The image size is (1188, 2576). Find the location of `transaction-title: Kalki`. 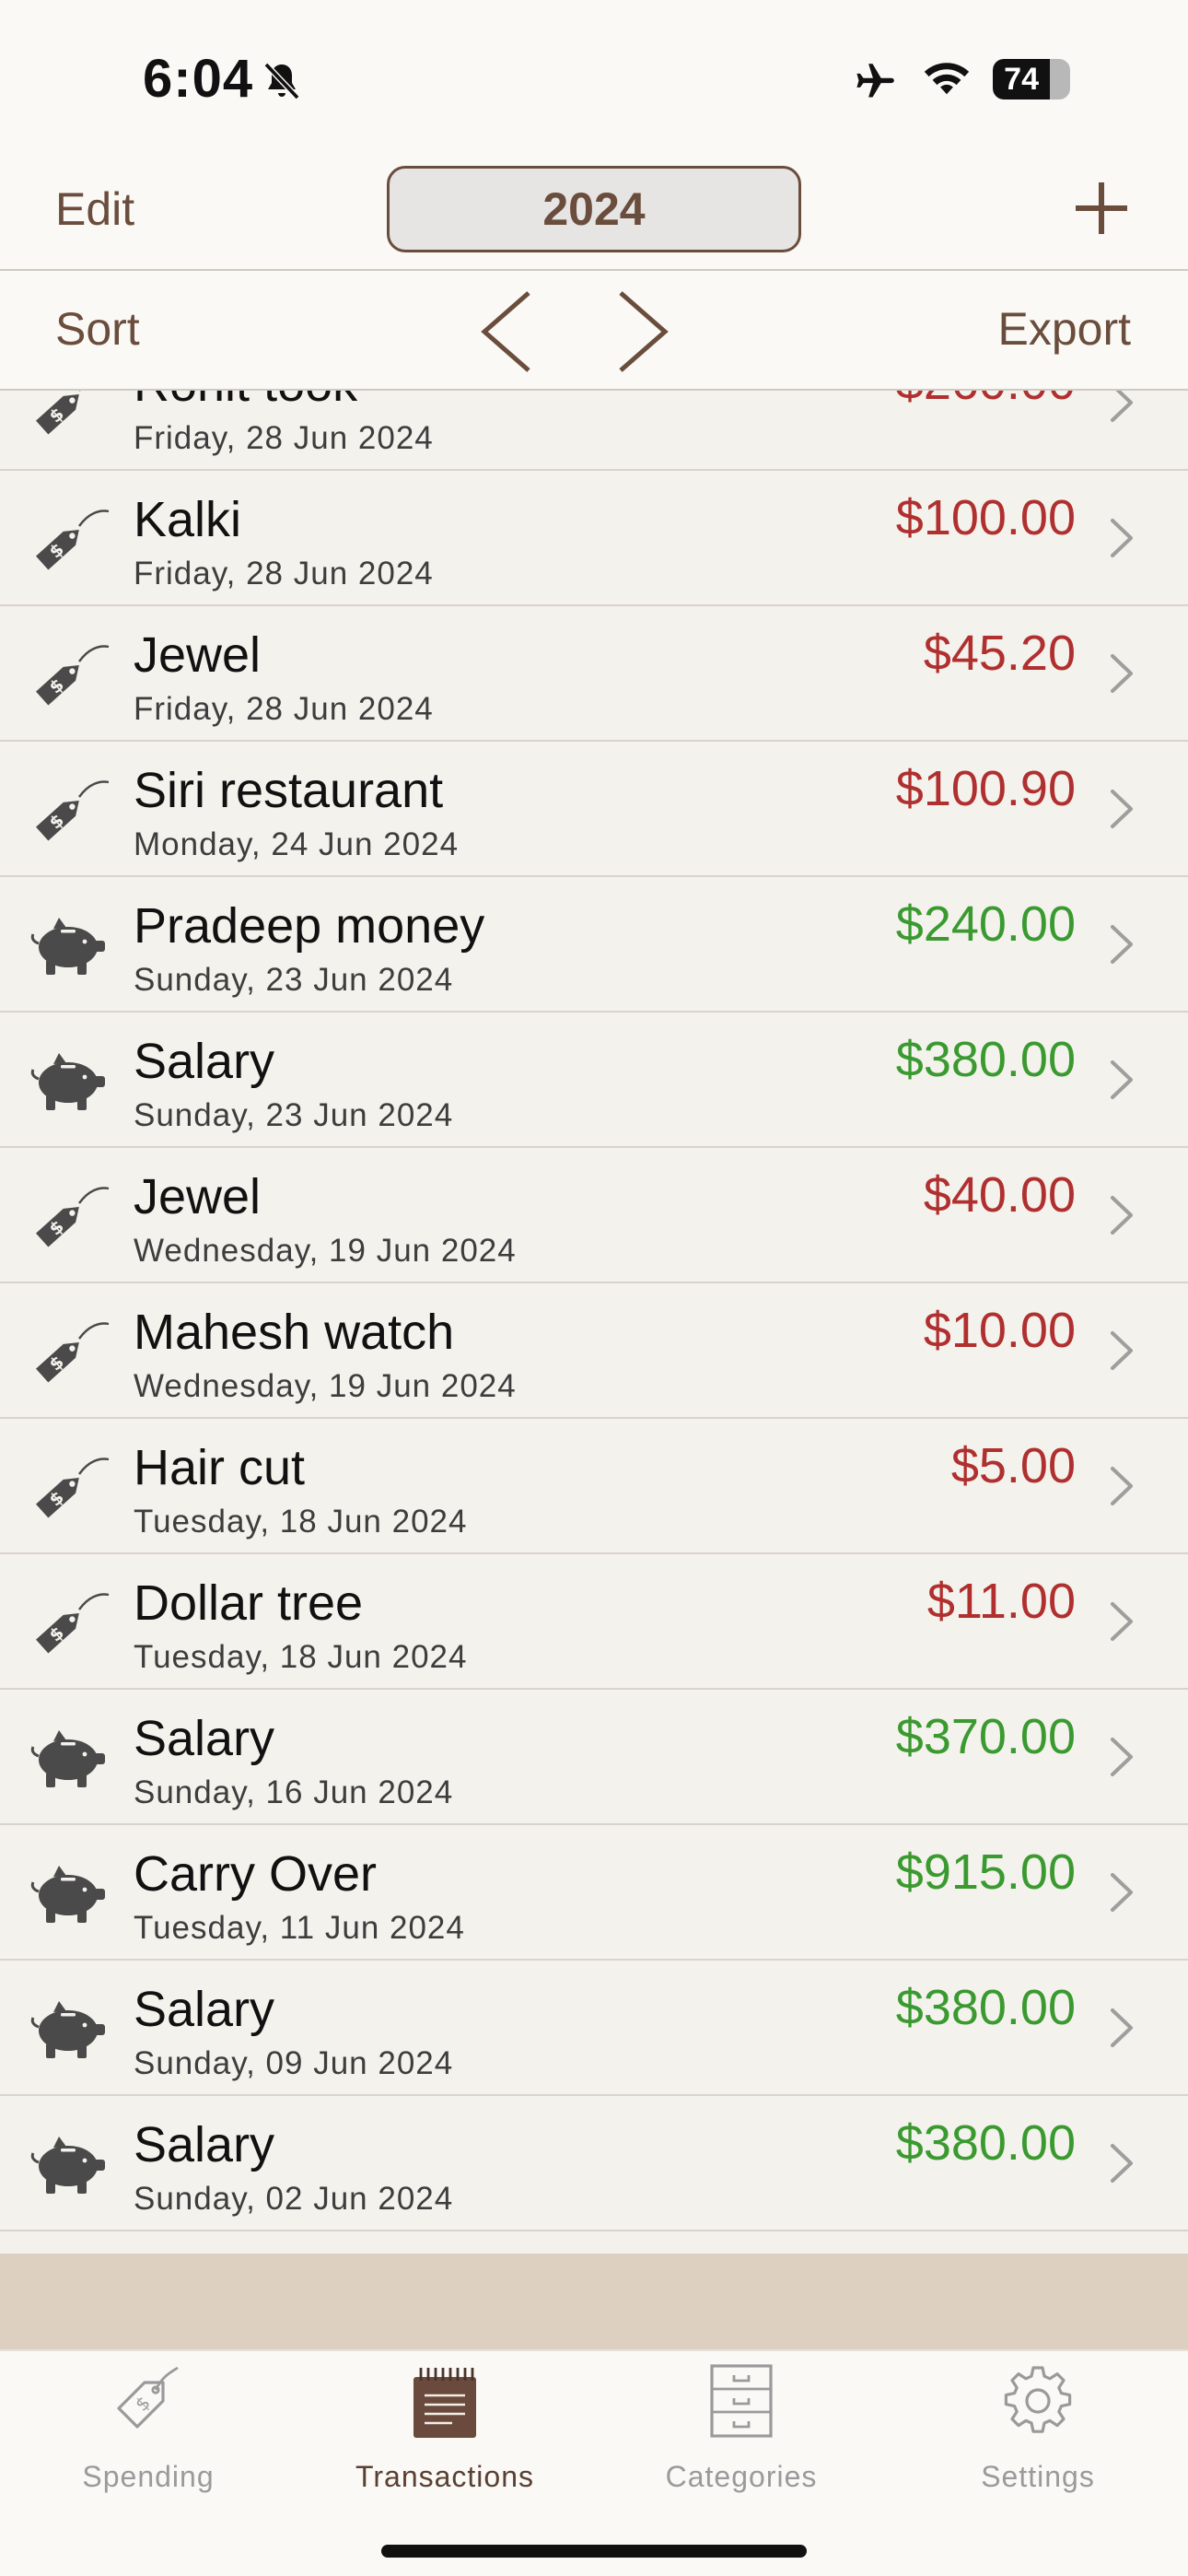

transaction-title: Kalki is located at coordinates (188, 519).